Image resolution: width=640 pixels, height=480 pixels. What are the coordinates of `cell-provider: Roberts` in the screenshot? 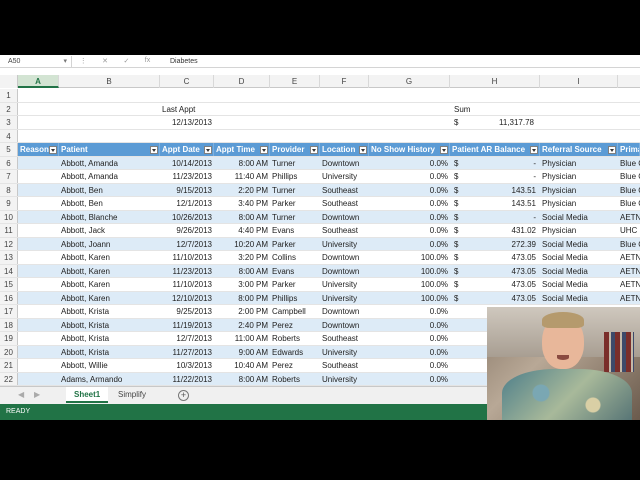 It's located at (295, 338).